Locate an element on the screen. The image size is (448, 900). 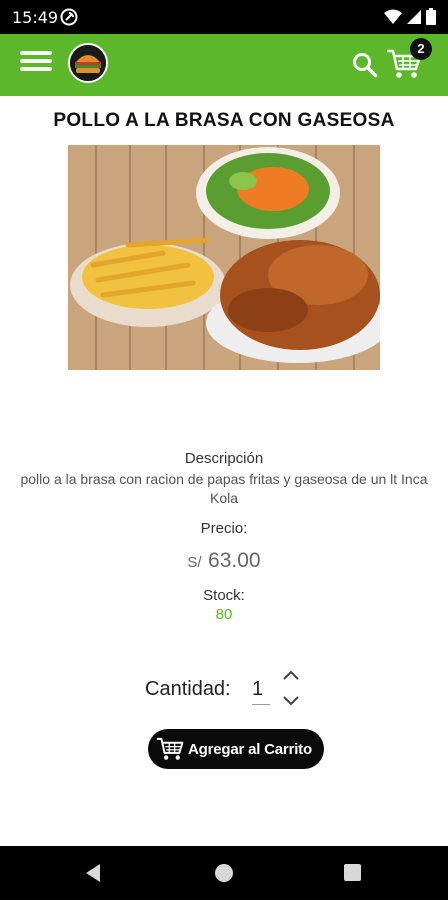
price: S/ 63.00 is located at coordinates (224, 561).